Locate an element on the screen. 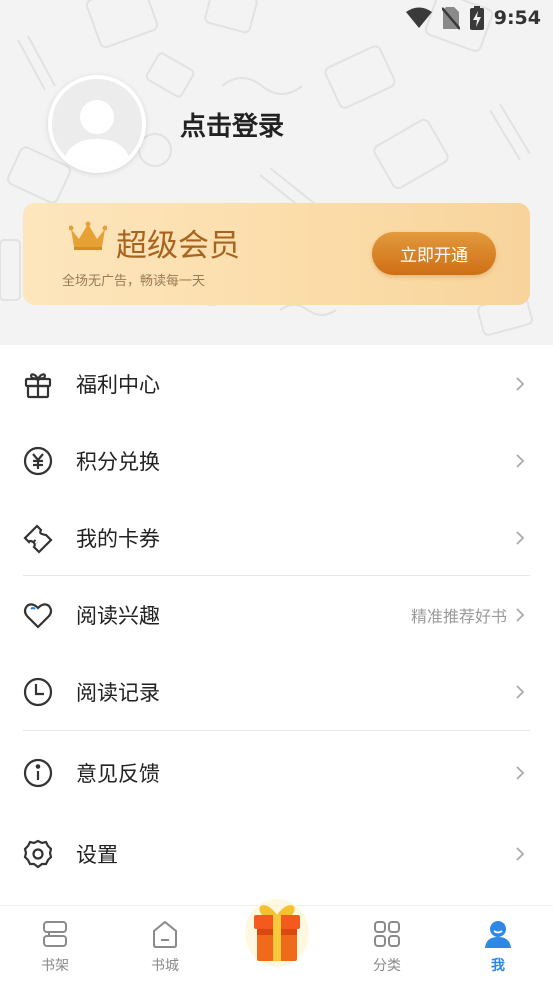  tab-category: 分类 is located at coordinates (387, 944).